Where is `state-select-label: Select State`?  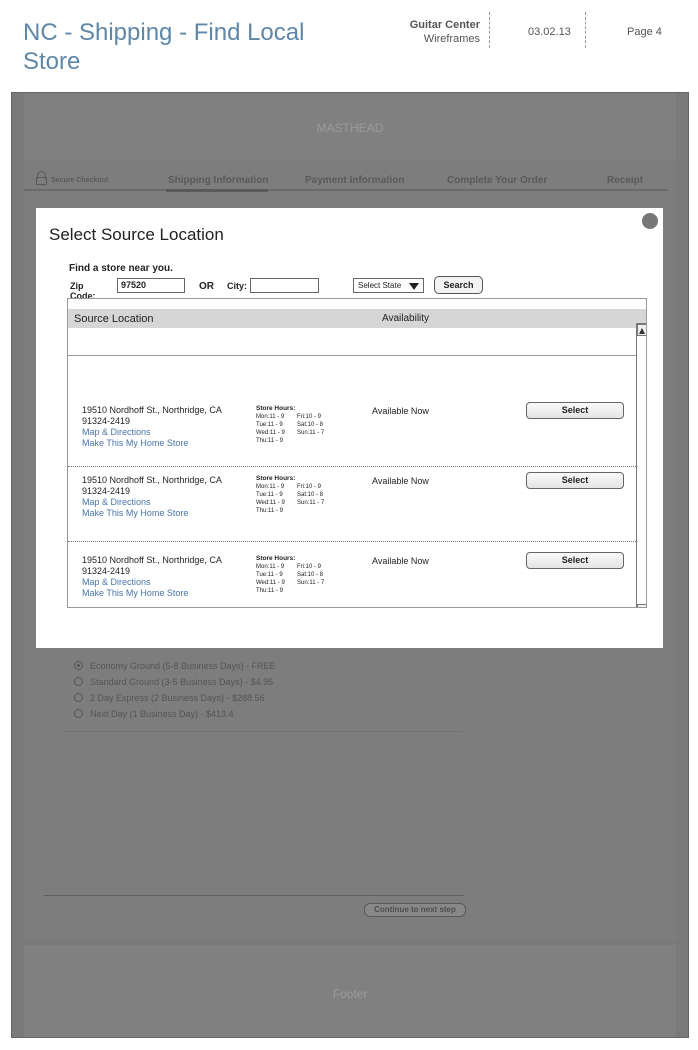 state-select-label: Select State is located at coordinates (380, 285).